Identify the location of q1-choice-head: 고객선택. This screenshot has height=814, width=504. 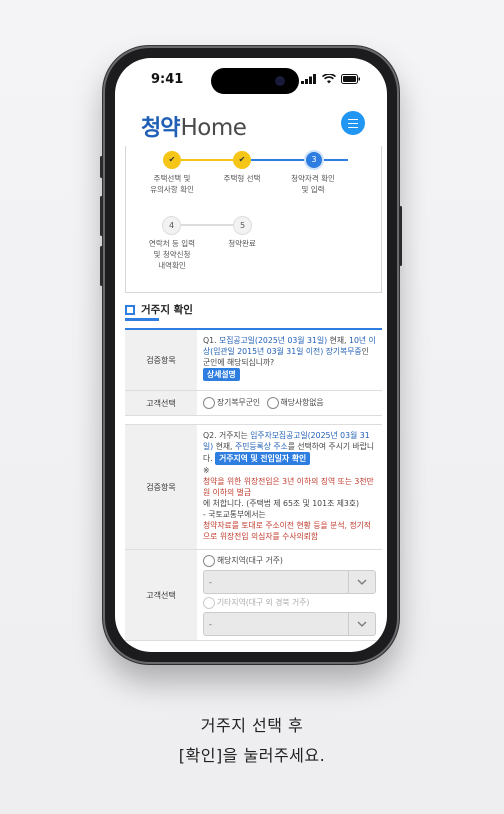
(161, 403).